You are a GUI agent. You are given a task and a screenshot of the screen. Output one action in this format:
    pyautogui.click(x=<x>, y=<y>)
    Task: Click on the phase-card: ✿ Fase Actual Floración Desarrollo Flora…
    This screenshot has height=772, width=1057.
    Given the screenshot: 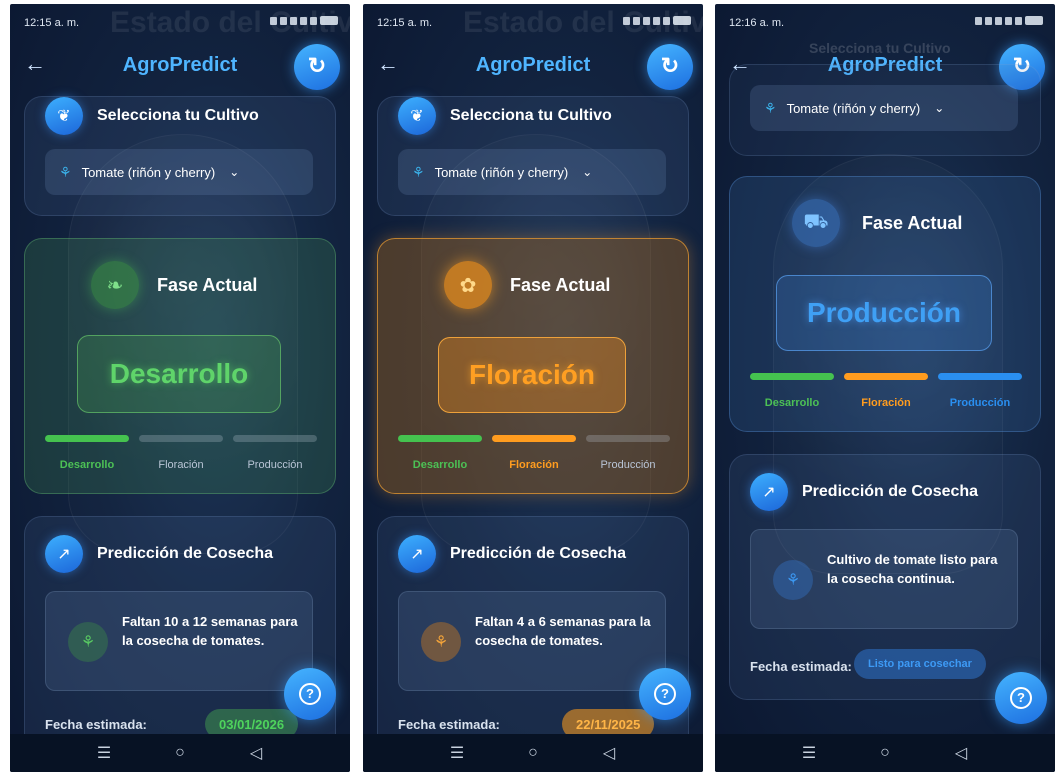 What is the action you would take?
    pyautogui.click(x=533, y=366)
    